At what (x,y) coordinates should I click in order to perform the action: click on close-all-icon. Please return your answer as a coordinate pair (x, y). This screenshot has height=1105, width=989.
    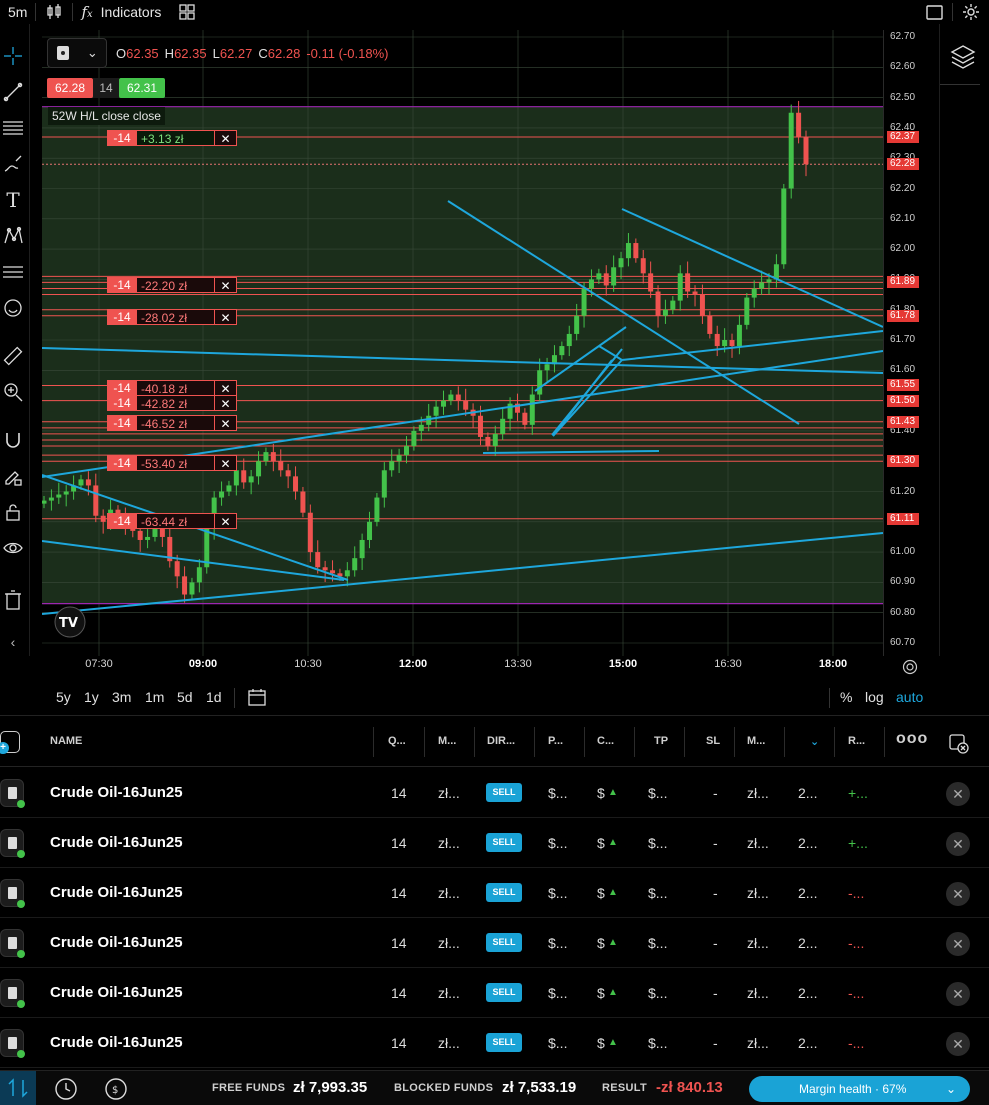
    Looking at the image, I should click on (959, 744).